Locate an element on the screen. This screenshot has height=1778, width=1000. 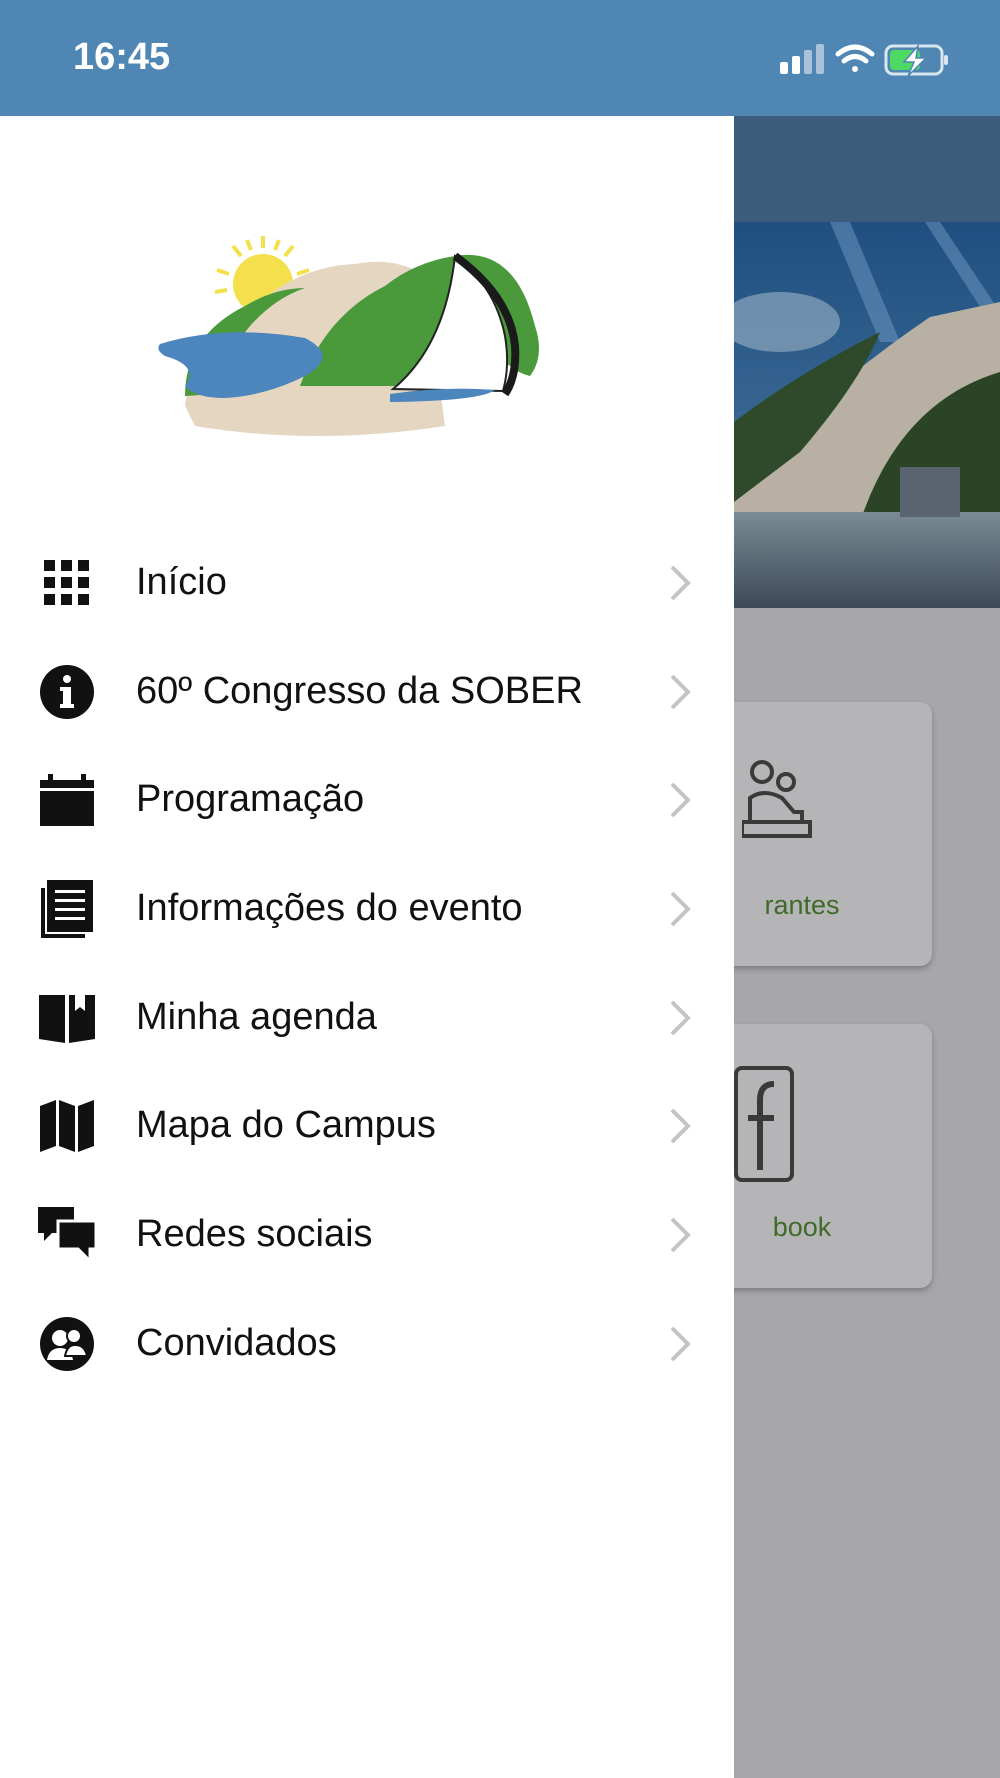
menu-item-inicio: Início is located at coordinates (367, 581).